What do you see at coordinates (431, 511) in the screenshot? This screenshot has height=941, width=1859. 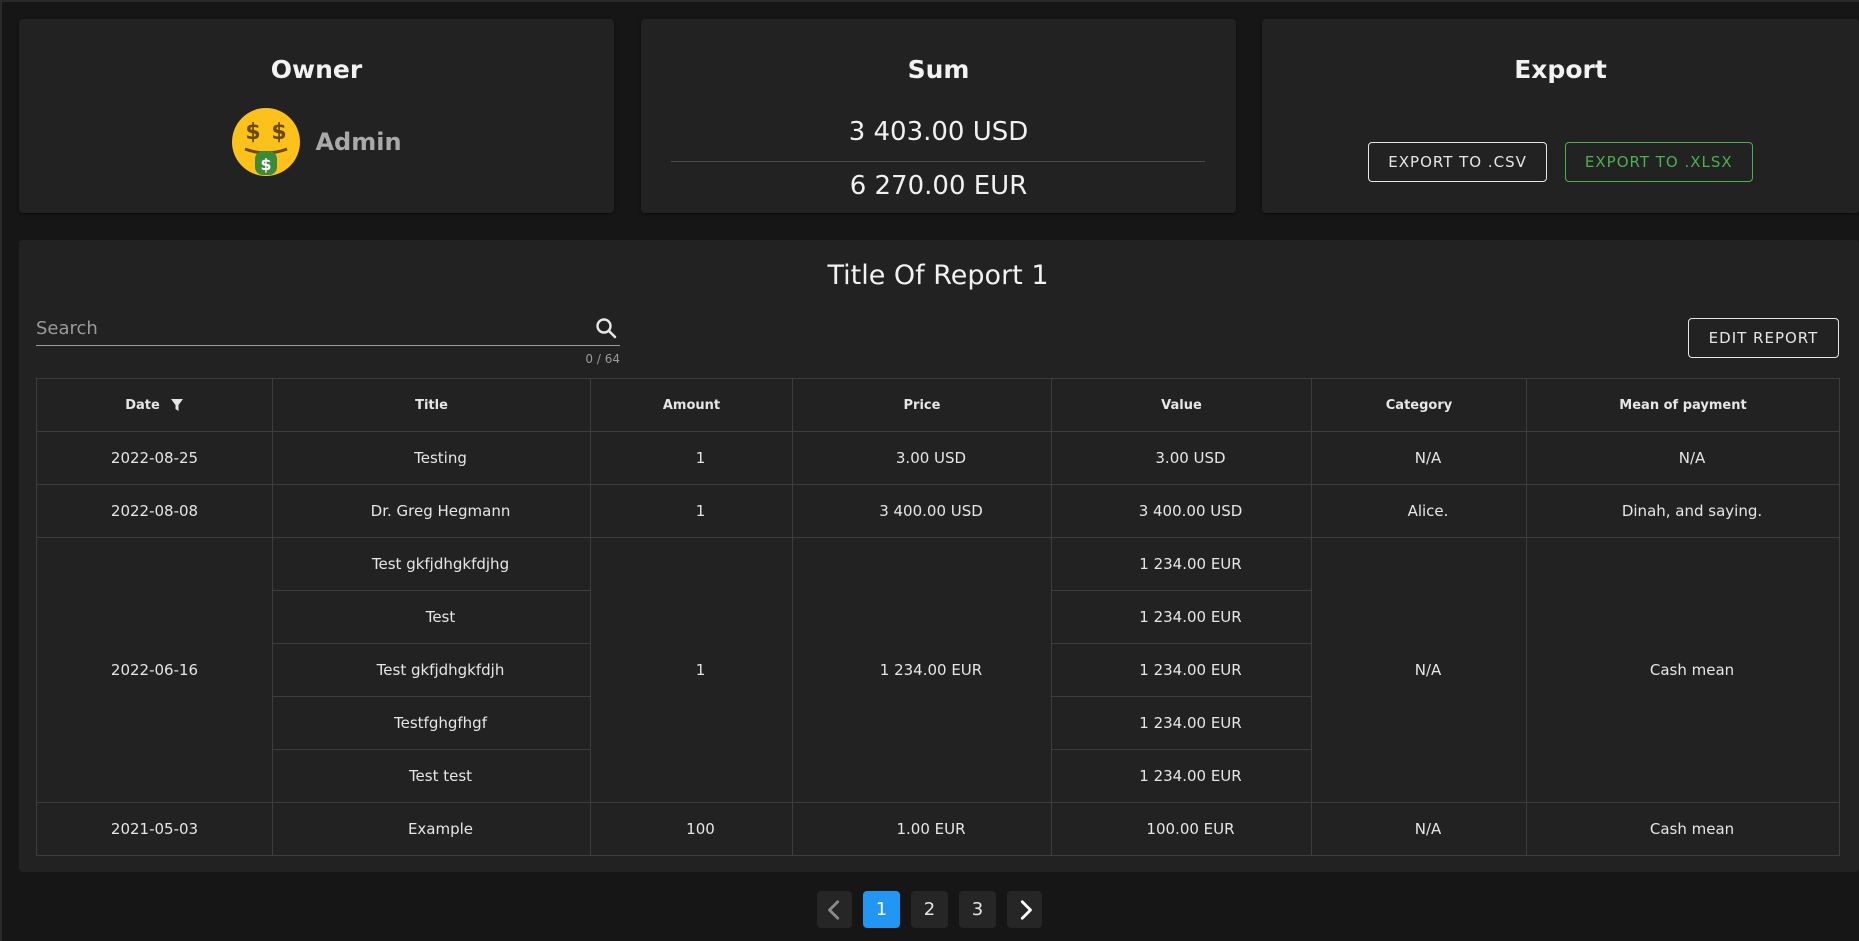 I see `cell-title: Dr. Greg Hegmann` at bounding box center [431, 511].